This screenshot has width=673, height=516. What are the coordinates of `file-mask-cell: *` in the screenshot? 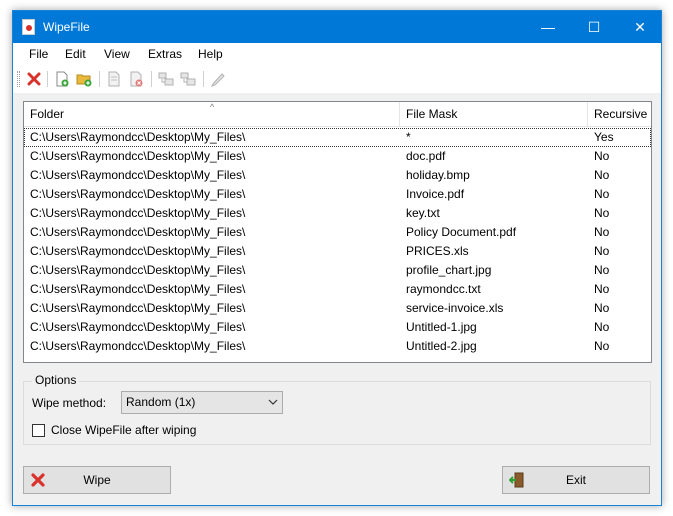 It's located at (408, 137).